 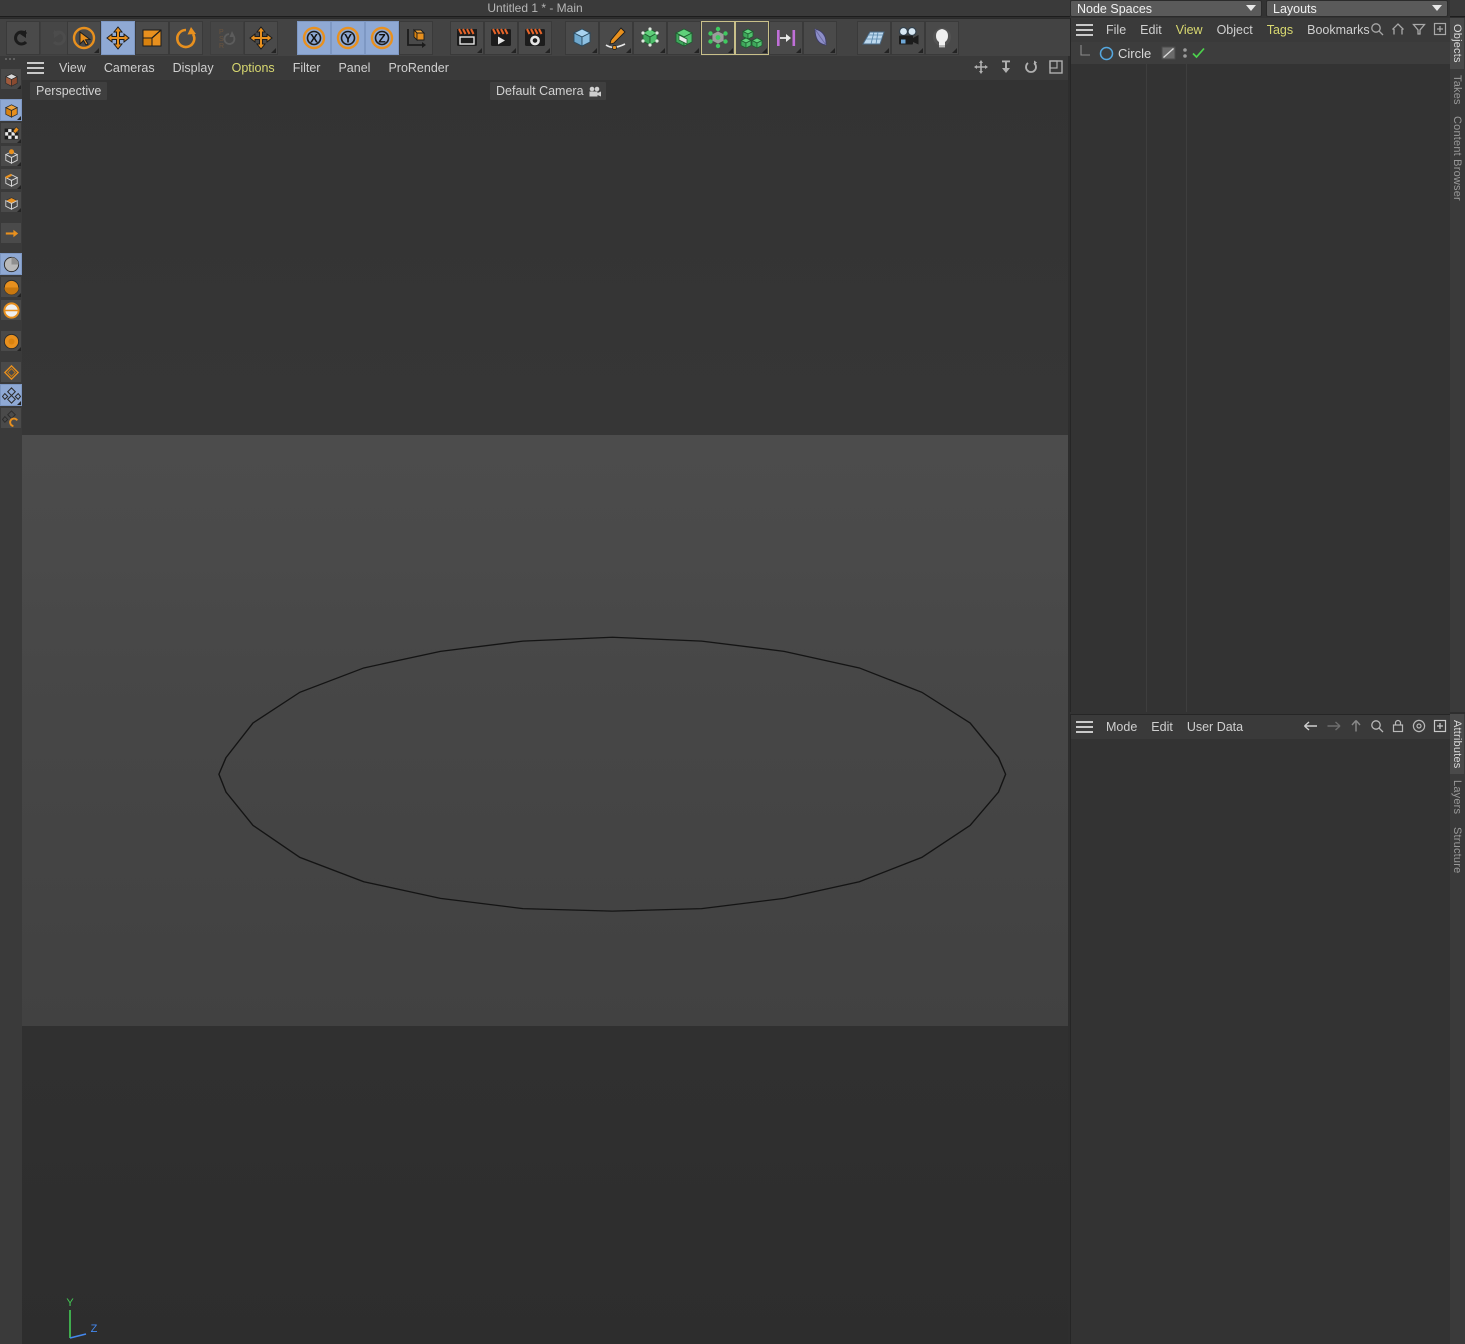 What do you see at coordinates (11, 287) in the screenshot?
I see `left-item-solo-off` at bounding box center [11, 287].